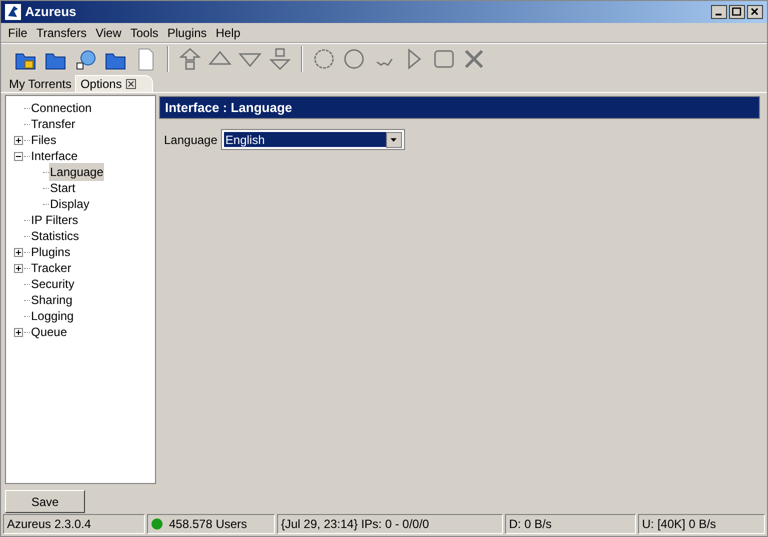  Describe the element at coordinates (459, 107) in the screenshot. I see `panel-header: Interface : Language` at that location.